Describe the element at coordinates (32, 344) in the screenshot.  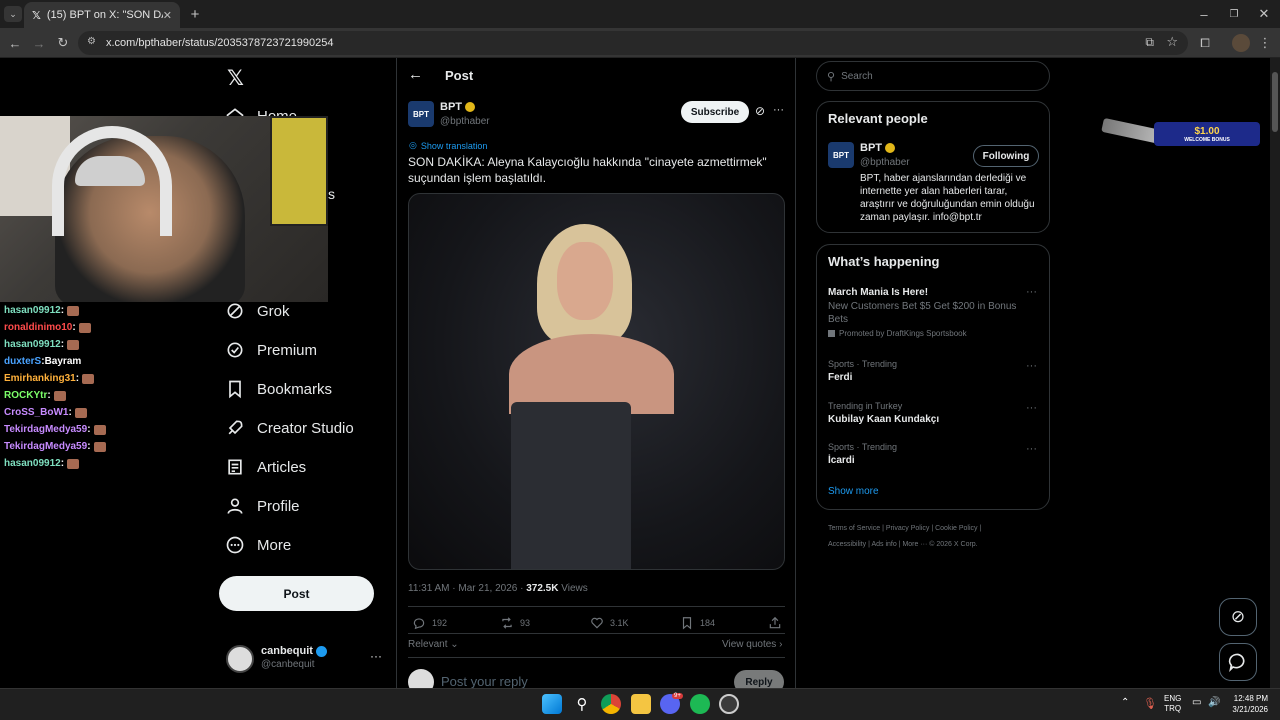
I see `chat-username: hasan09912` at that location.